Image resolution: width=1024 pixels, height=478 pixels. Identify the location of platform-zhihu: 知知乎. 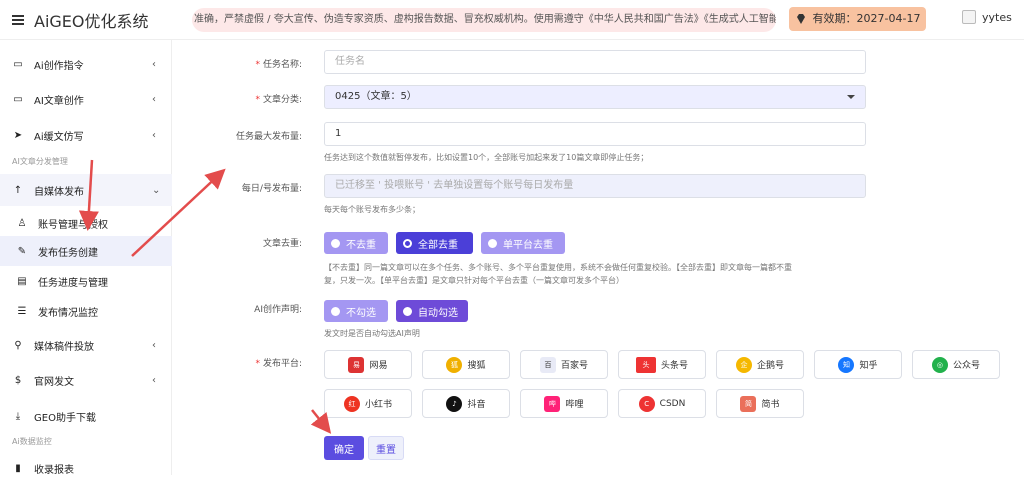
(858, 364).